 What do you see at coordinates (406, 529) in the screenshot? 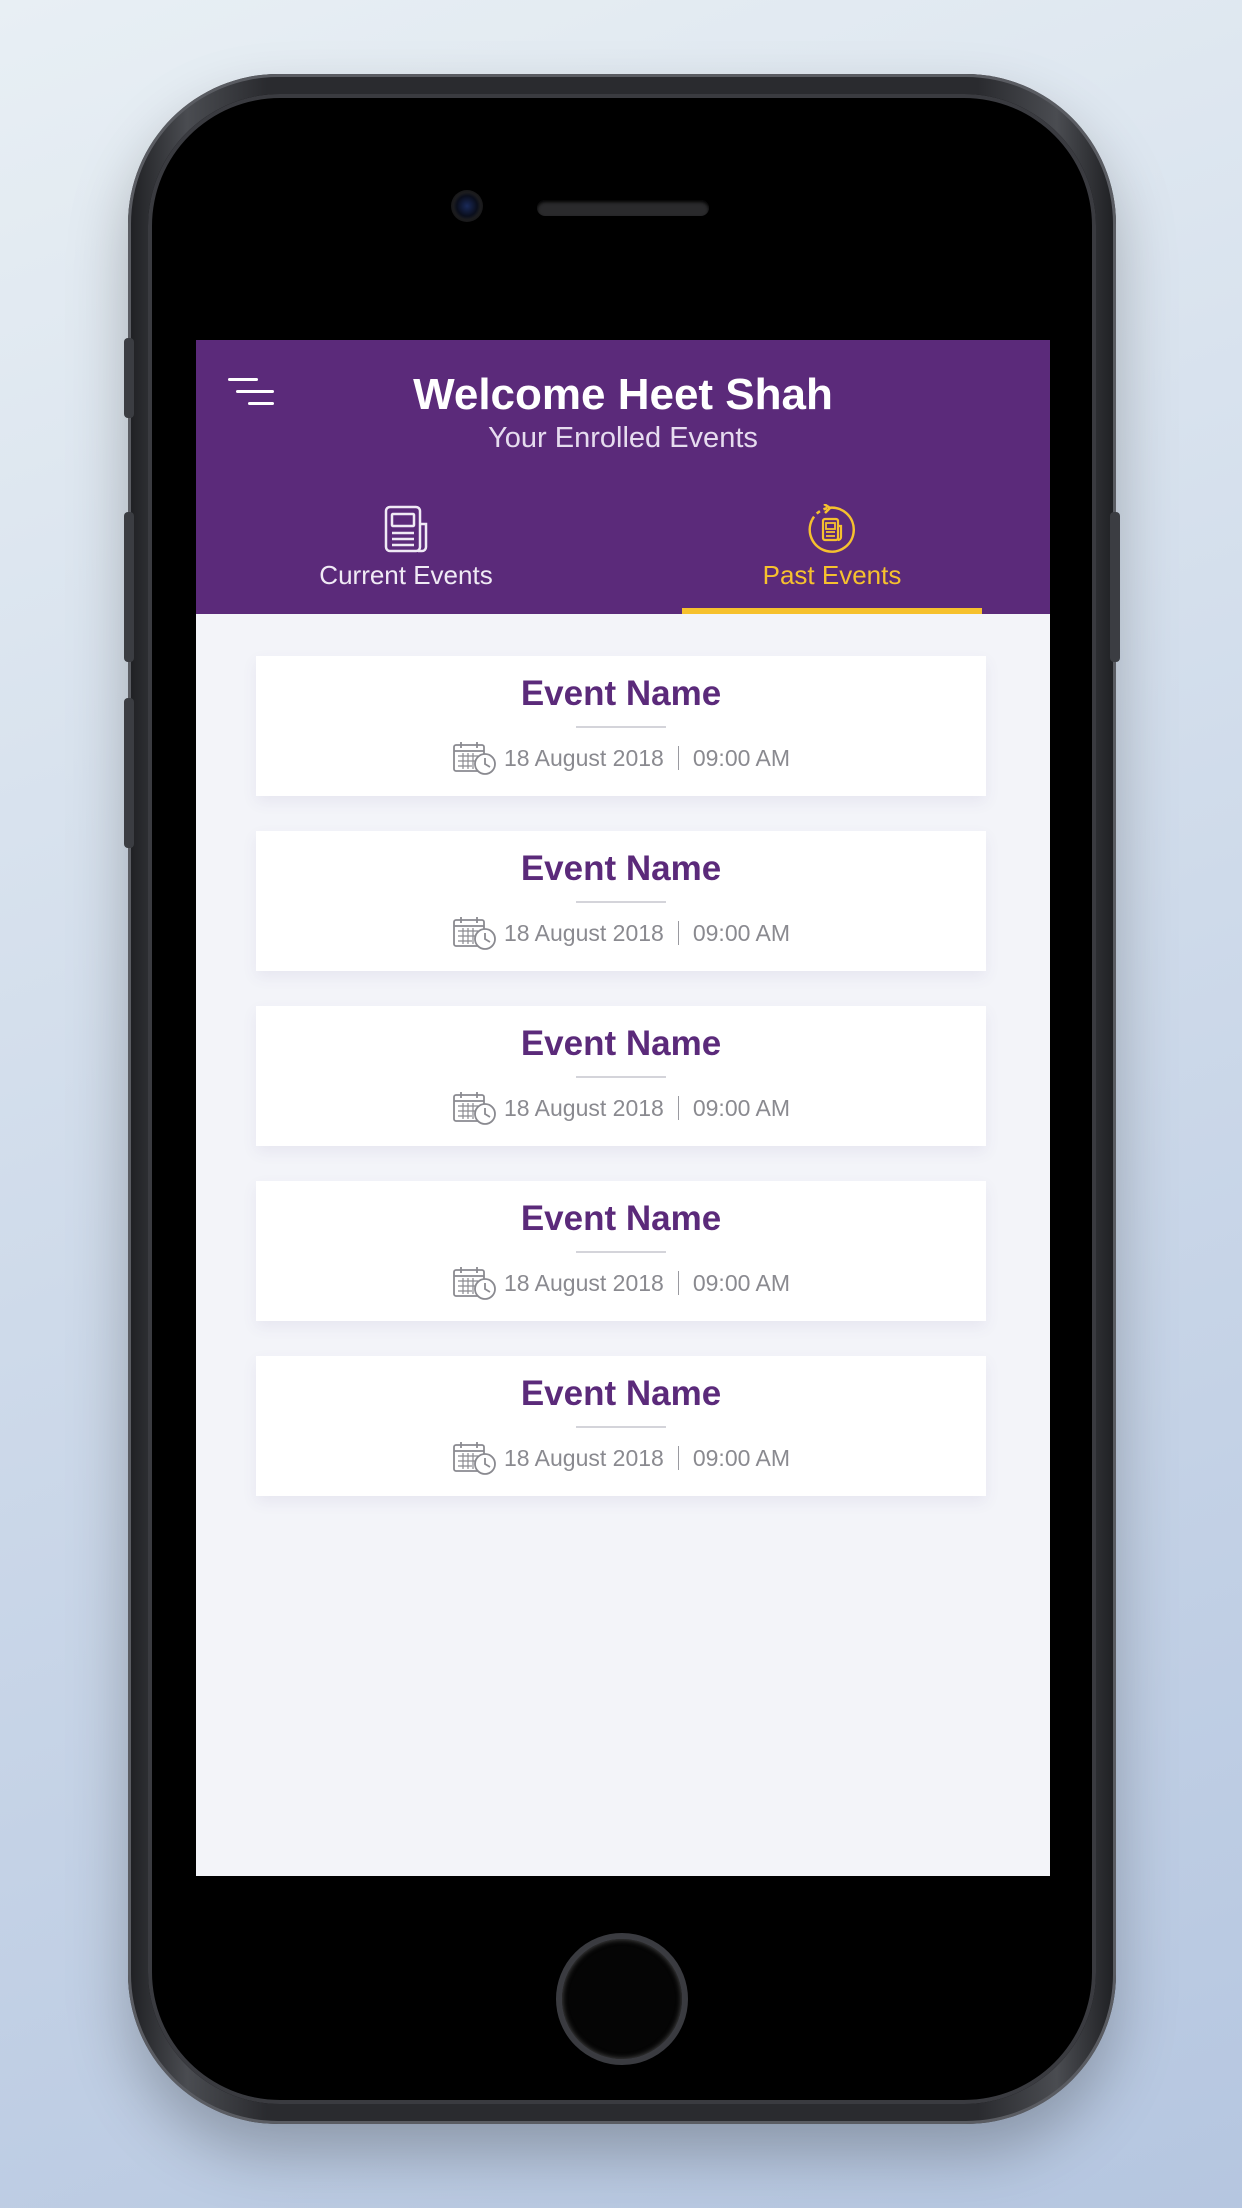
I see `newspaper-icon` at bounding box center [406, 529].